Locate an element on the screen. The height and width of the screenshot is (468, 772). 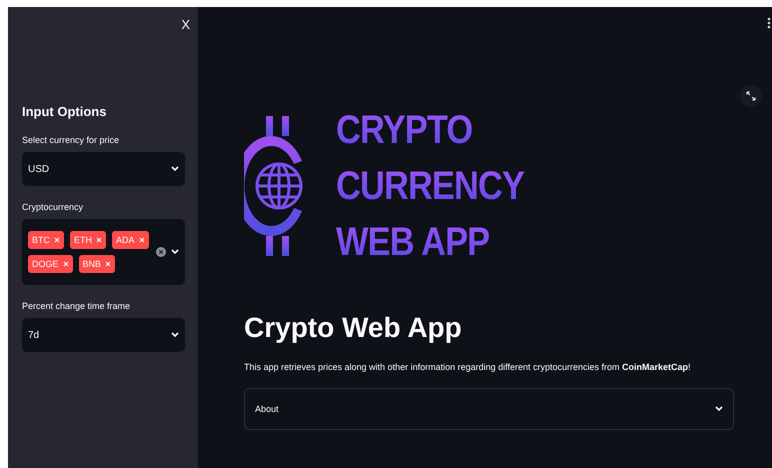
tag: BNB is located at coordinates (97, 264).